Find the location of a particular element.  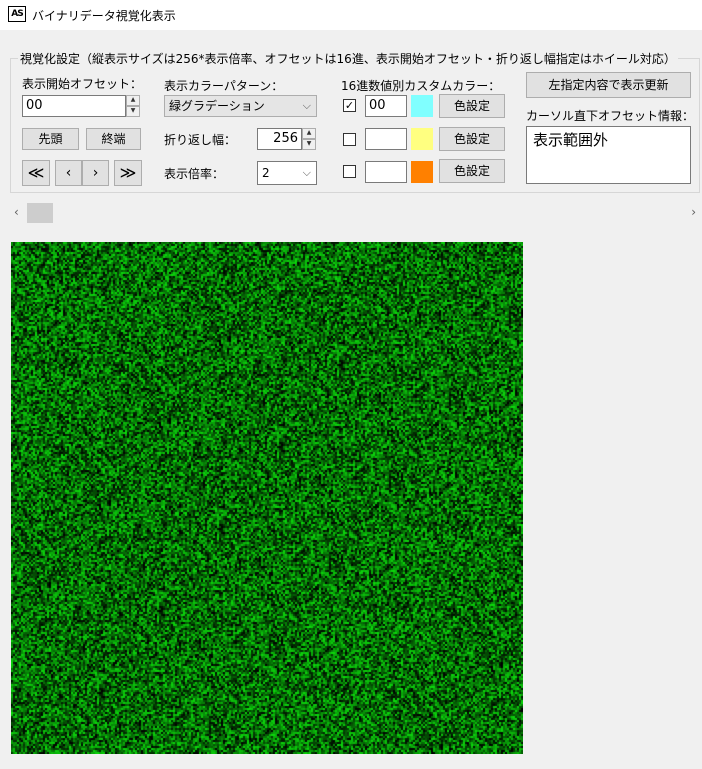

cursor-info-display: 表示範囲外 is located at coordinates (608, 155).